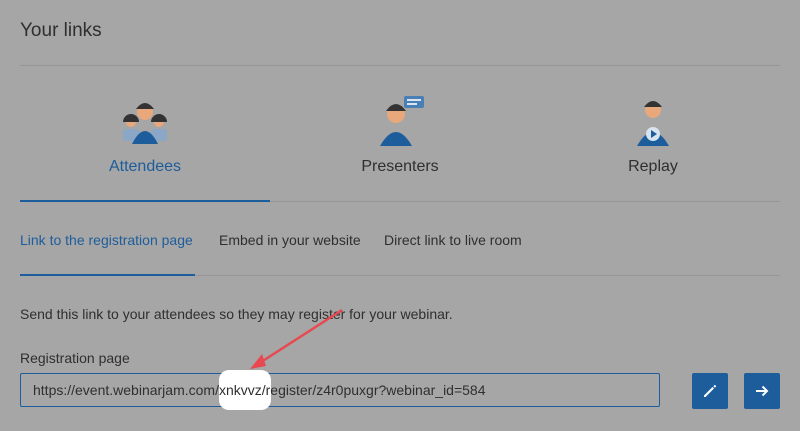  Describe the element at coordinates (402, 121) in the screenshot. I see `presenter-avatar-icon` at that location.